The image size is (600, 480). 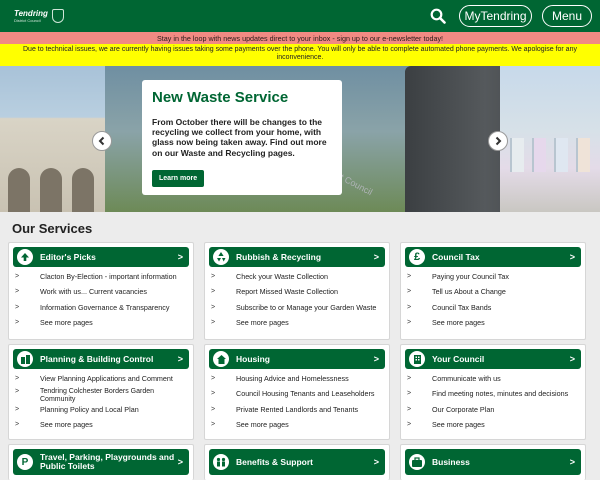 I want to click on search-button, so click(x=438, y=16).